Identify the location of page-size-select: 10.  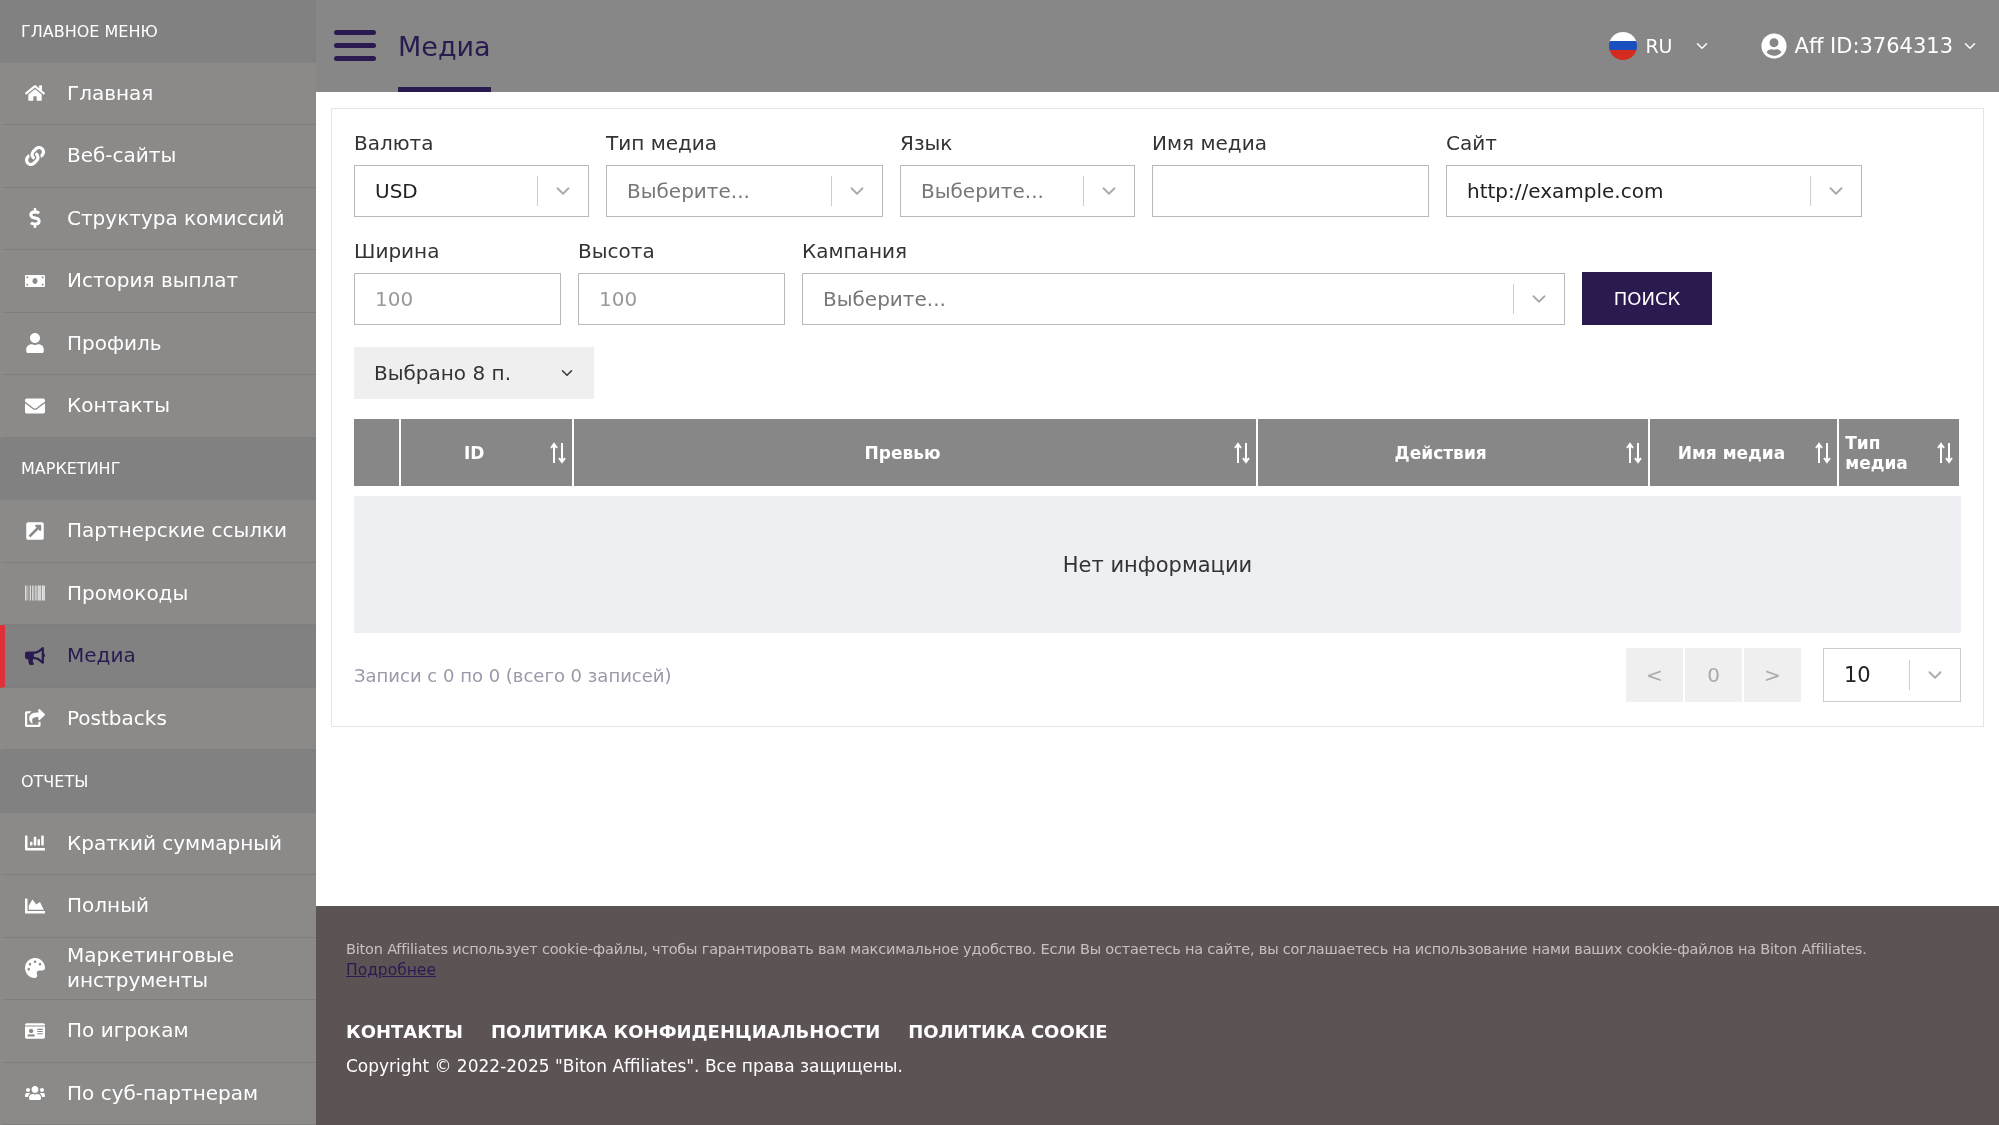
(1892, 675).